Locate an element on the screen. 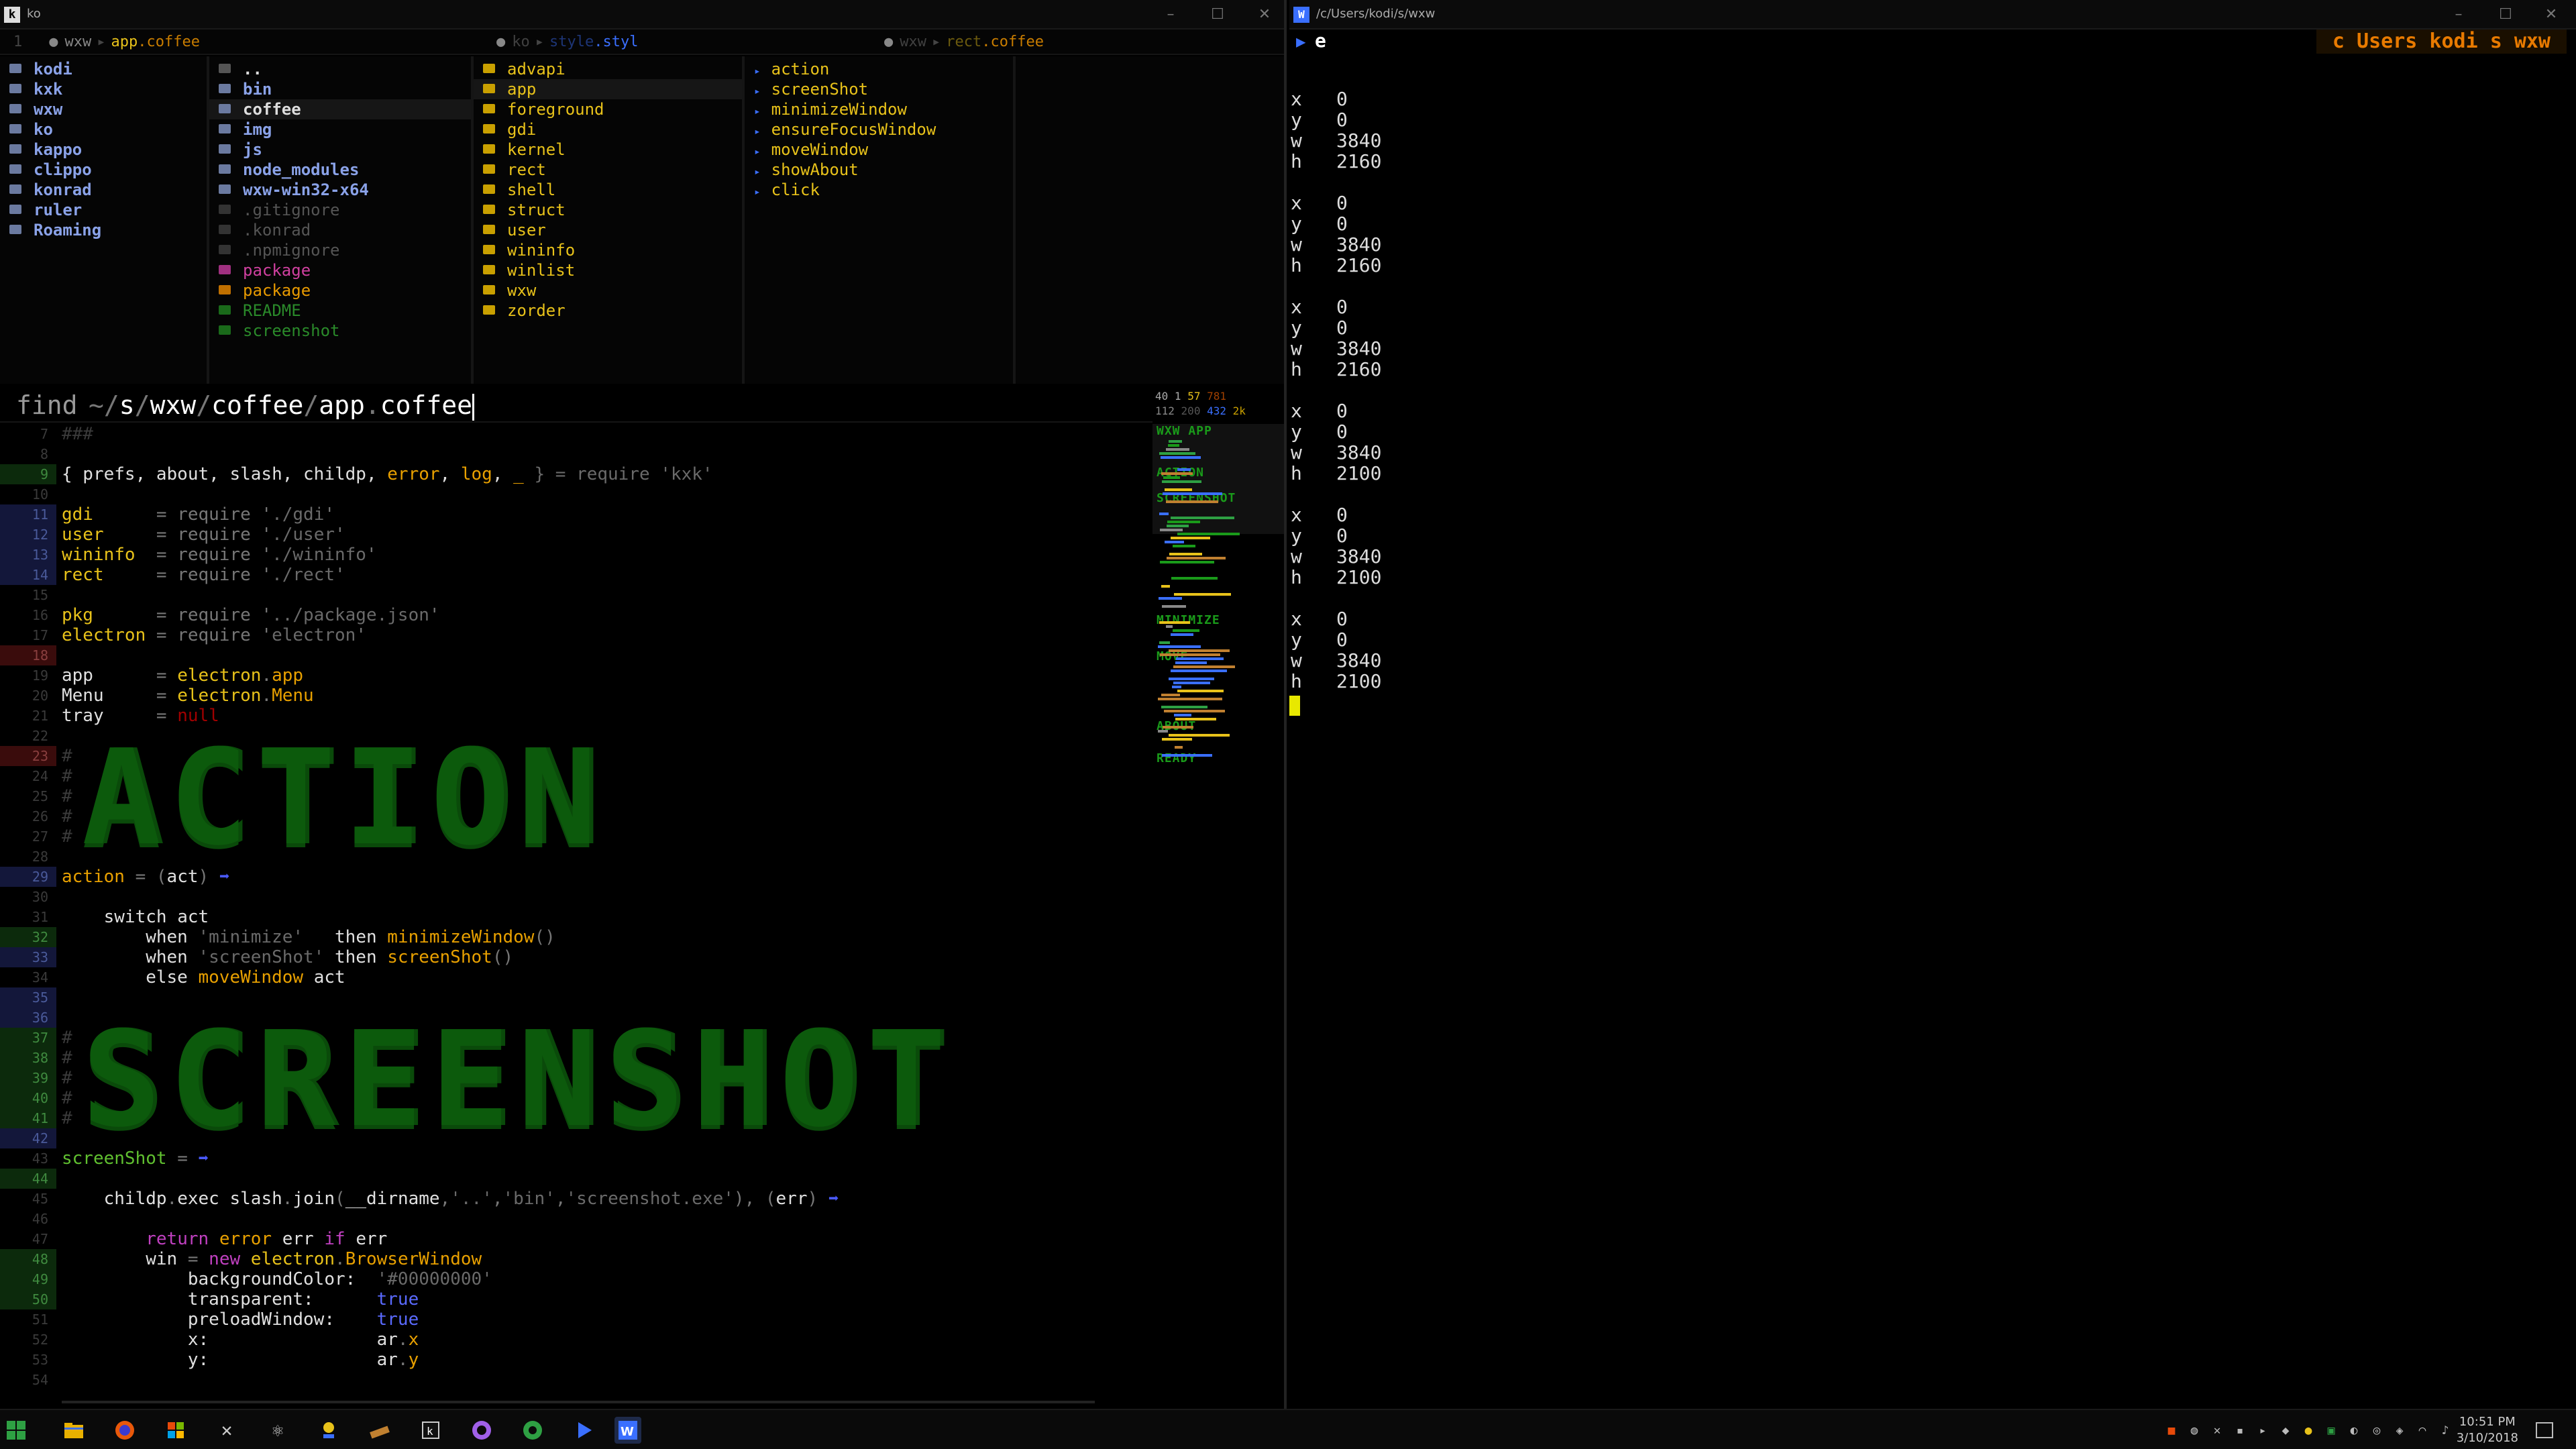 Image resolution: width=2576 pixels, height=1449 pixels. green-app-icon is located at coordinates (532, 1430).